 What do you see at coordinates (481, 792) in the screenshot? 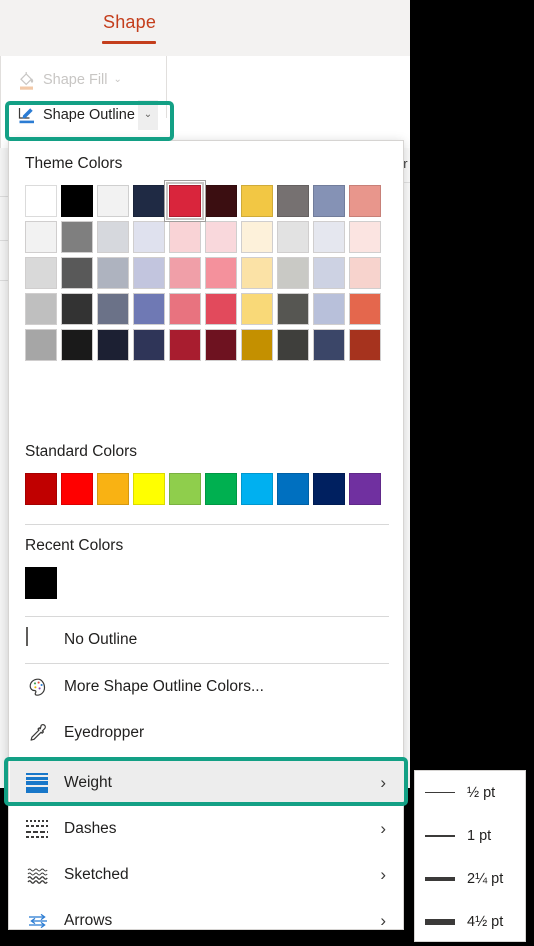
I see `weight-option-label: ½ pt` at bounding box center [481, 792].